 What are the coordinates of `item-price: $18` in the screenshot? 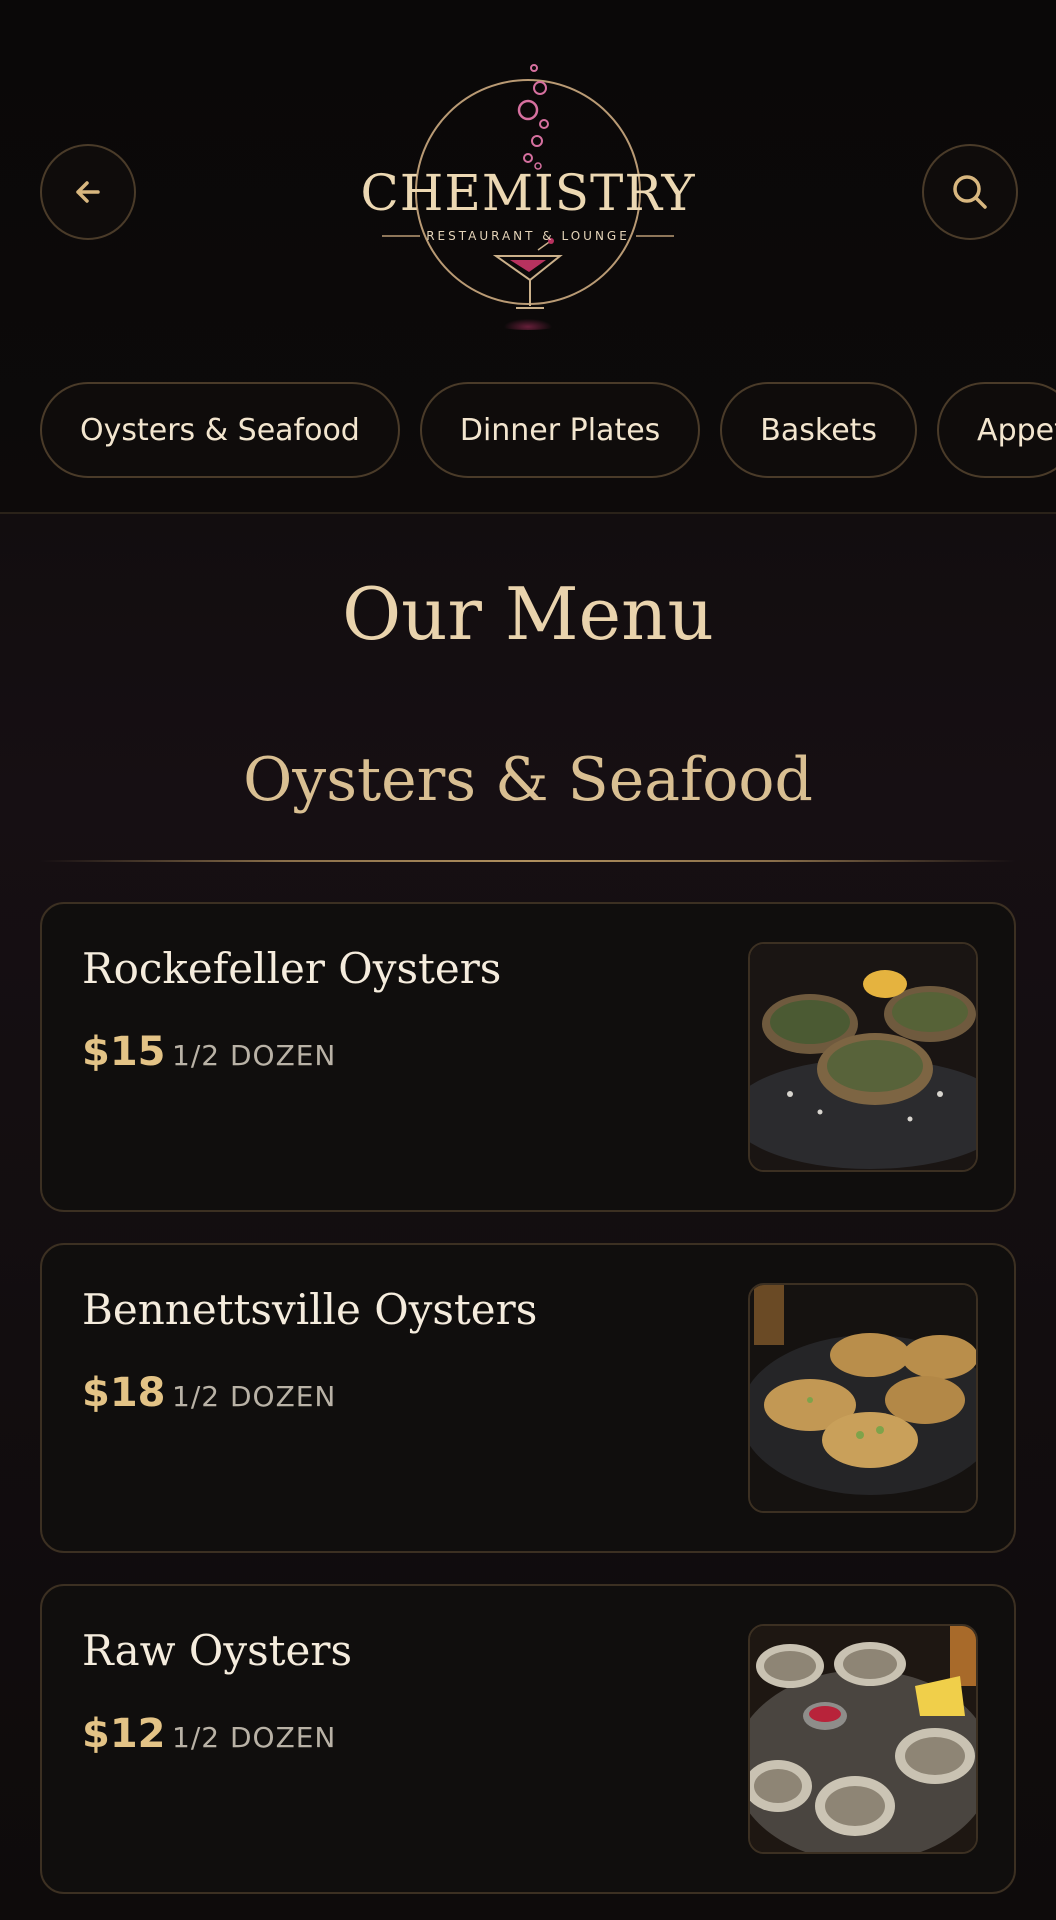 It's located at (124, 1393).